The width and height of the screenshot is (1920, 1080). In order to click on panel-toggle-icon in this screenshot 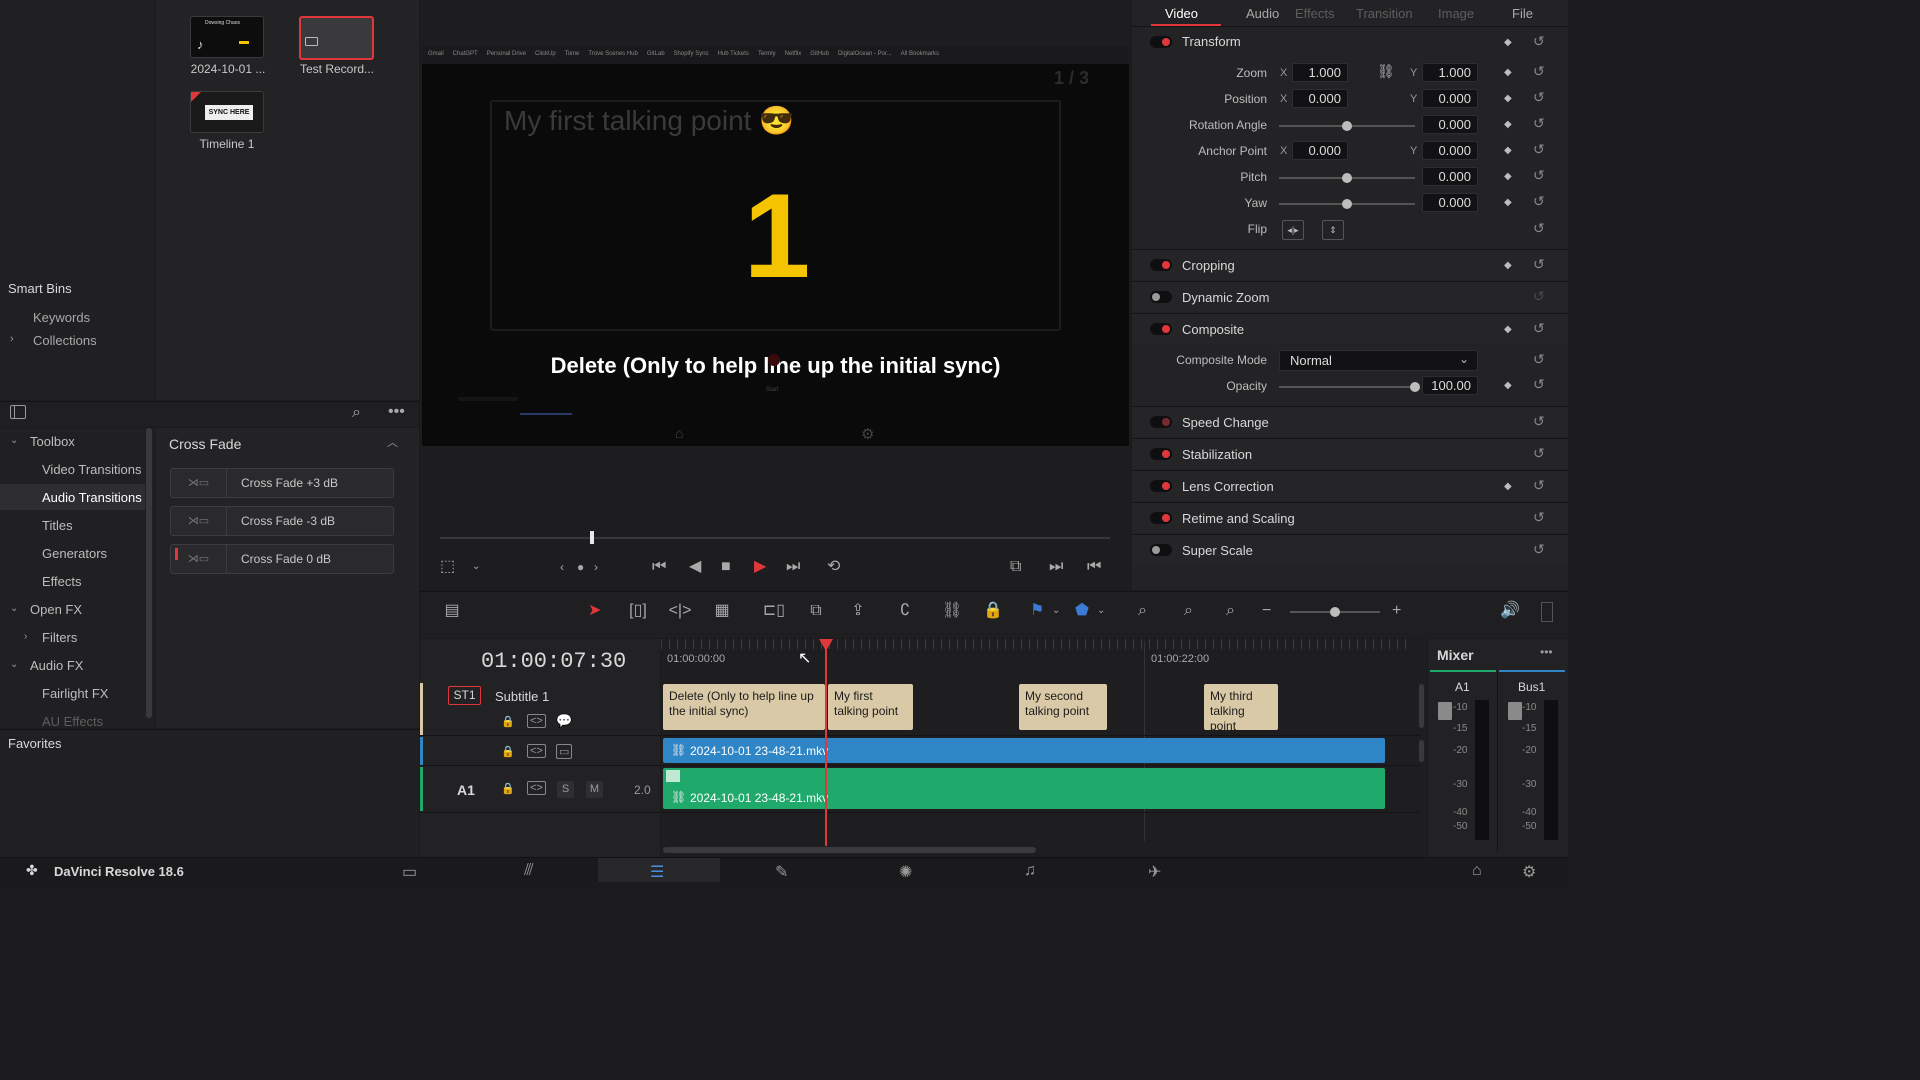, I will do `click(18, 412)`.